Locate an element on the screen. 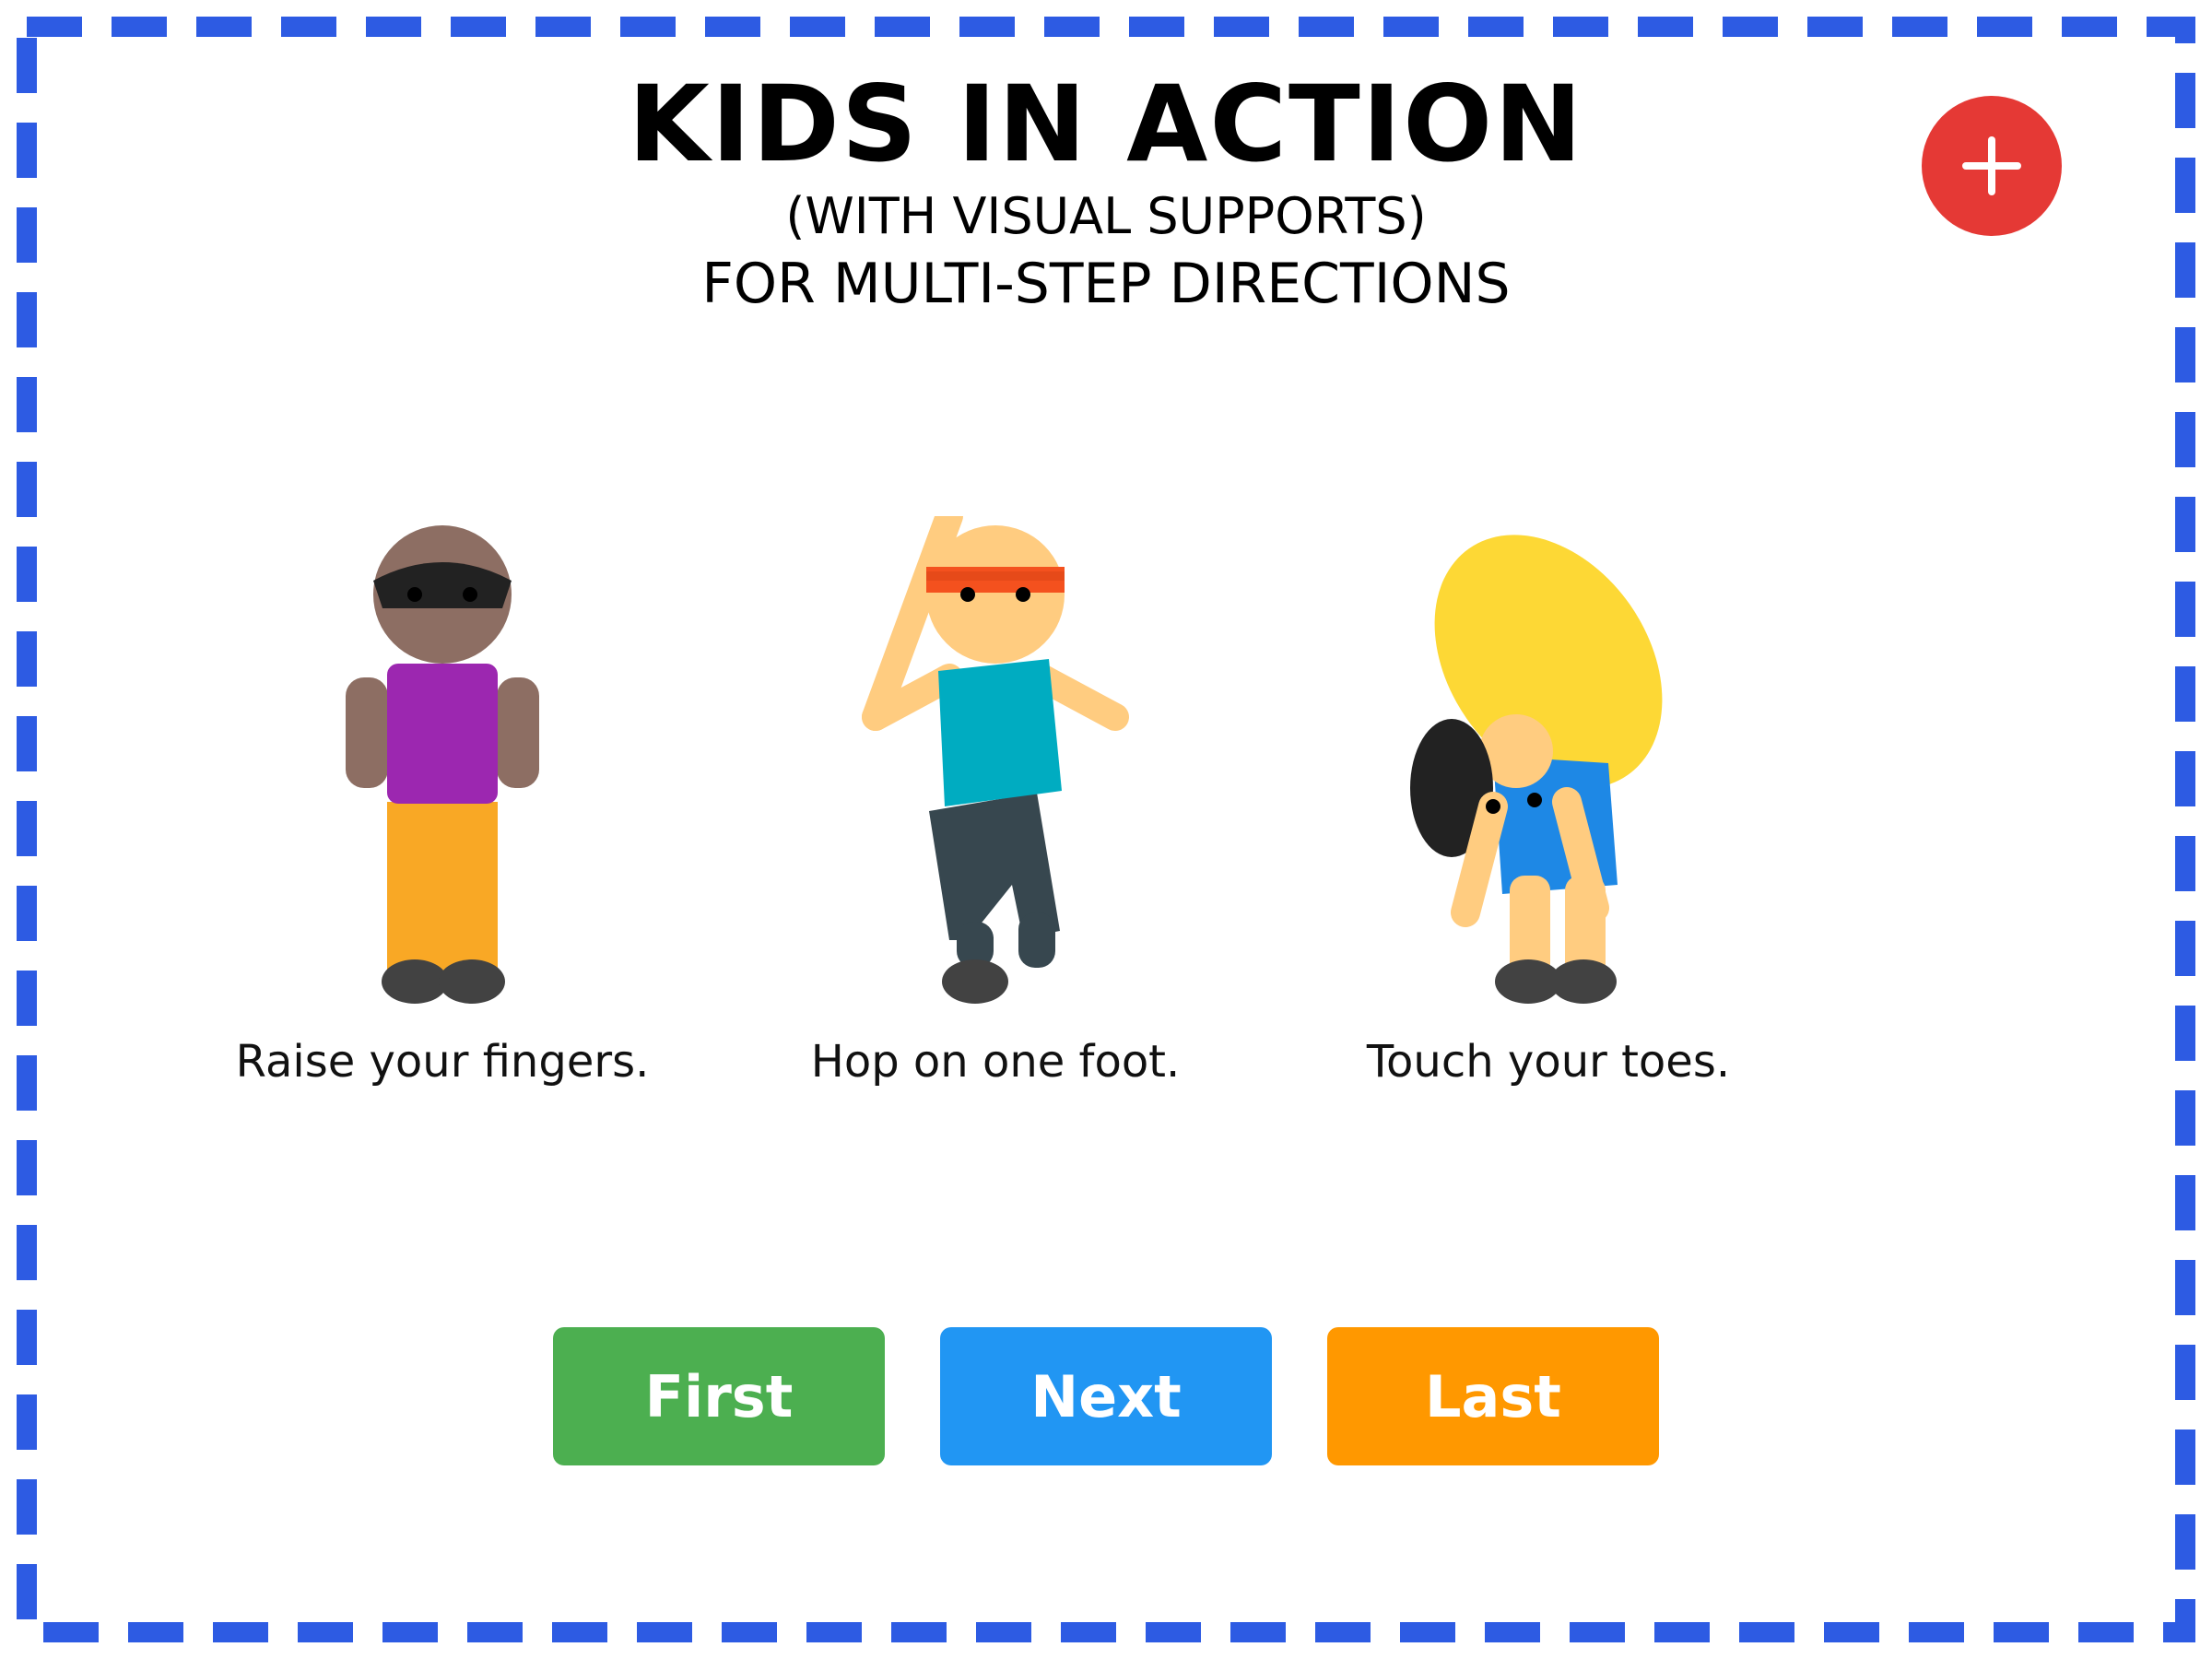 The width and height of the screenshot is (2212, 1659). action-card-touch-toes is located at coordinates (1548, 765).